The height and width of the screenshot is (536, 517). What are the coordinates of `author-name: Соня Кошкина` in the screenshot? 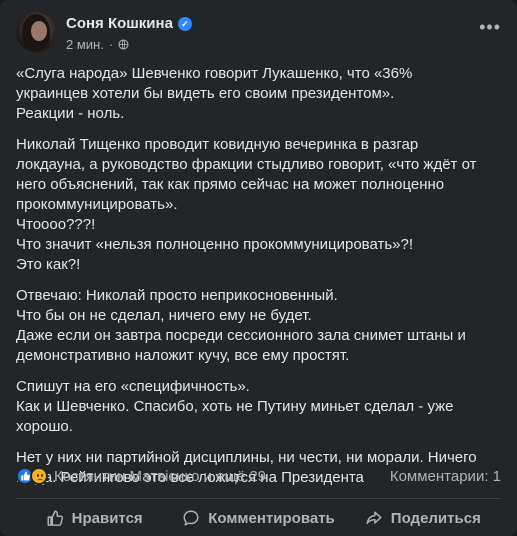 It's located at (119, 23).